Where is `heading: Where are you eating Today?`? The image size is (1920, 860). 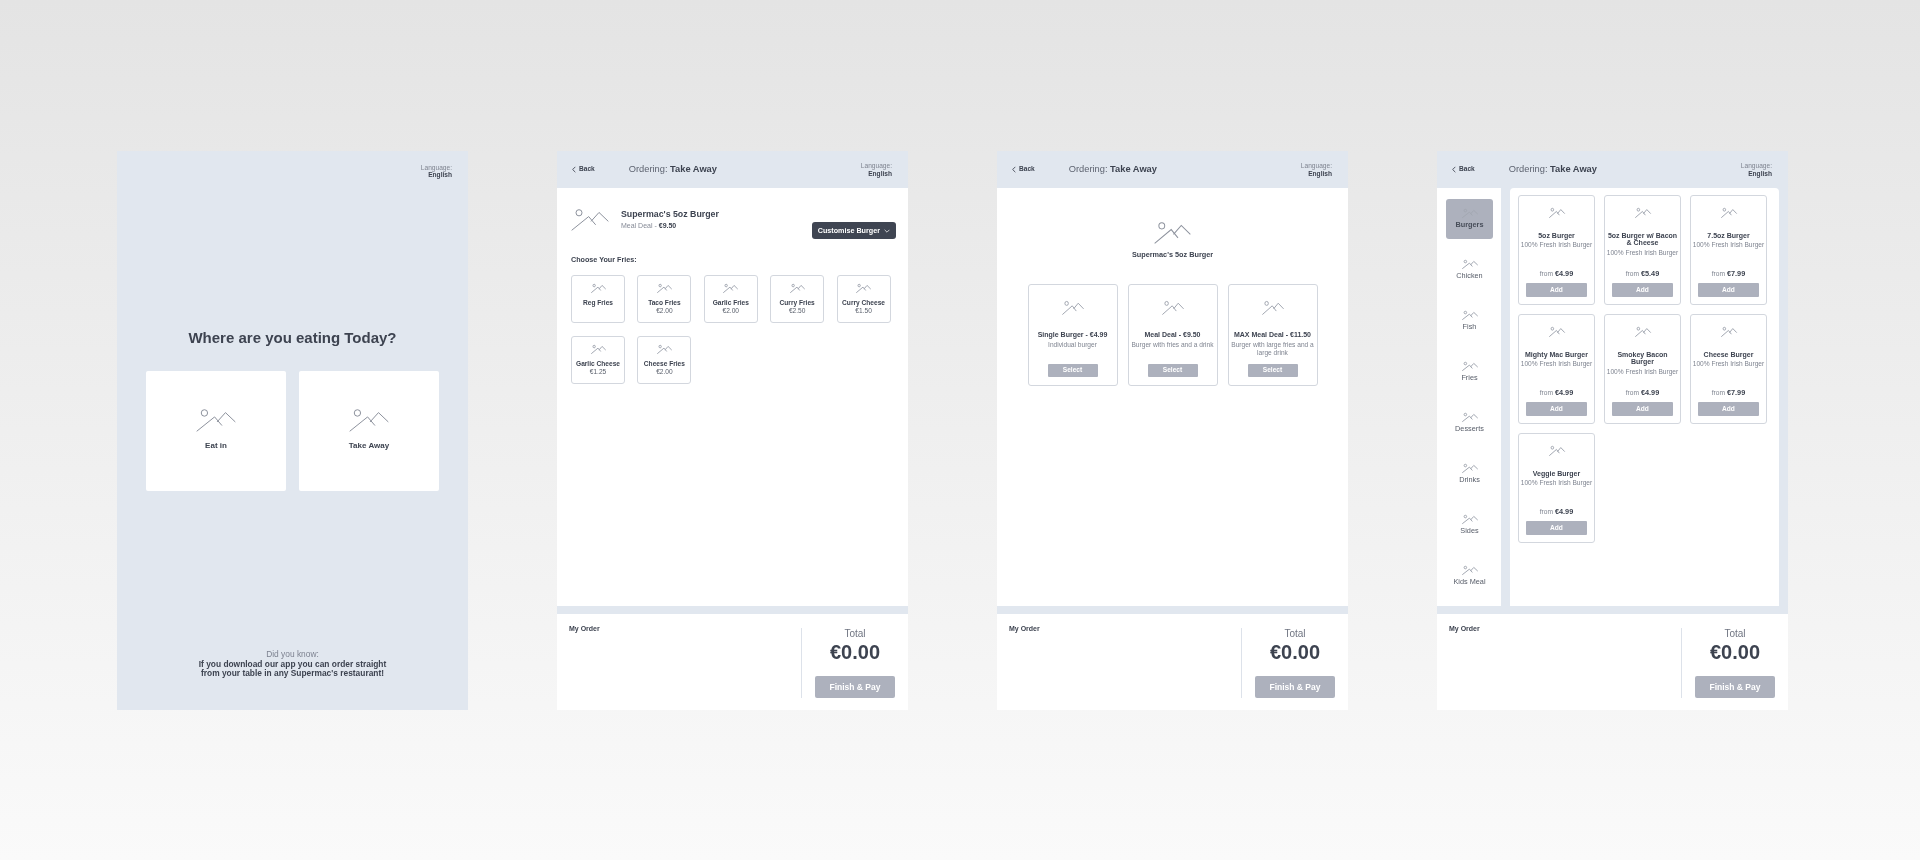 heading: Where are you eating Today? is located at coordinates (292, 337).